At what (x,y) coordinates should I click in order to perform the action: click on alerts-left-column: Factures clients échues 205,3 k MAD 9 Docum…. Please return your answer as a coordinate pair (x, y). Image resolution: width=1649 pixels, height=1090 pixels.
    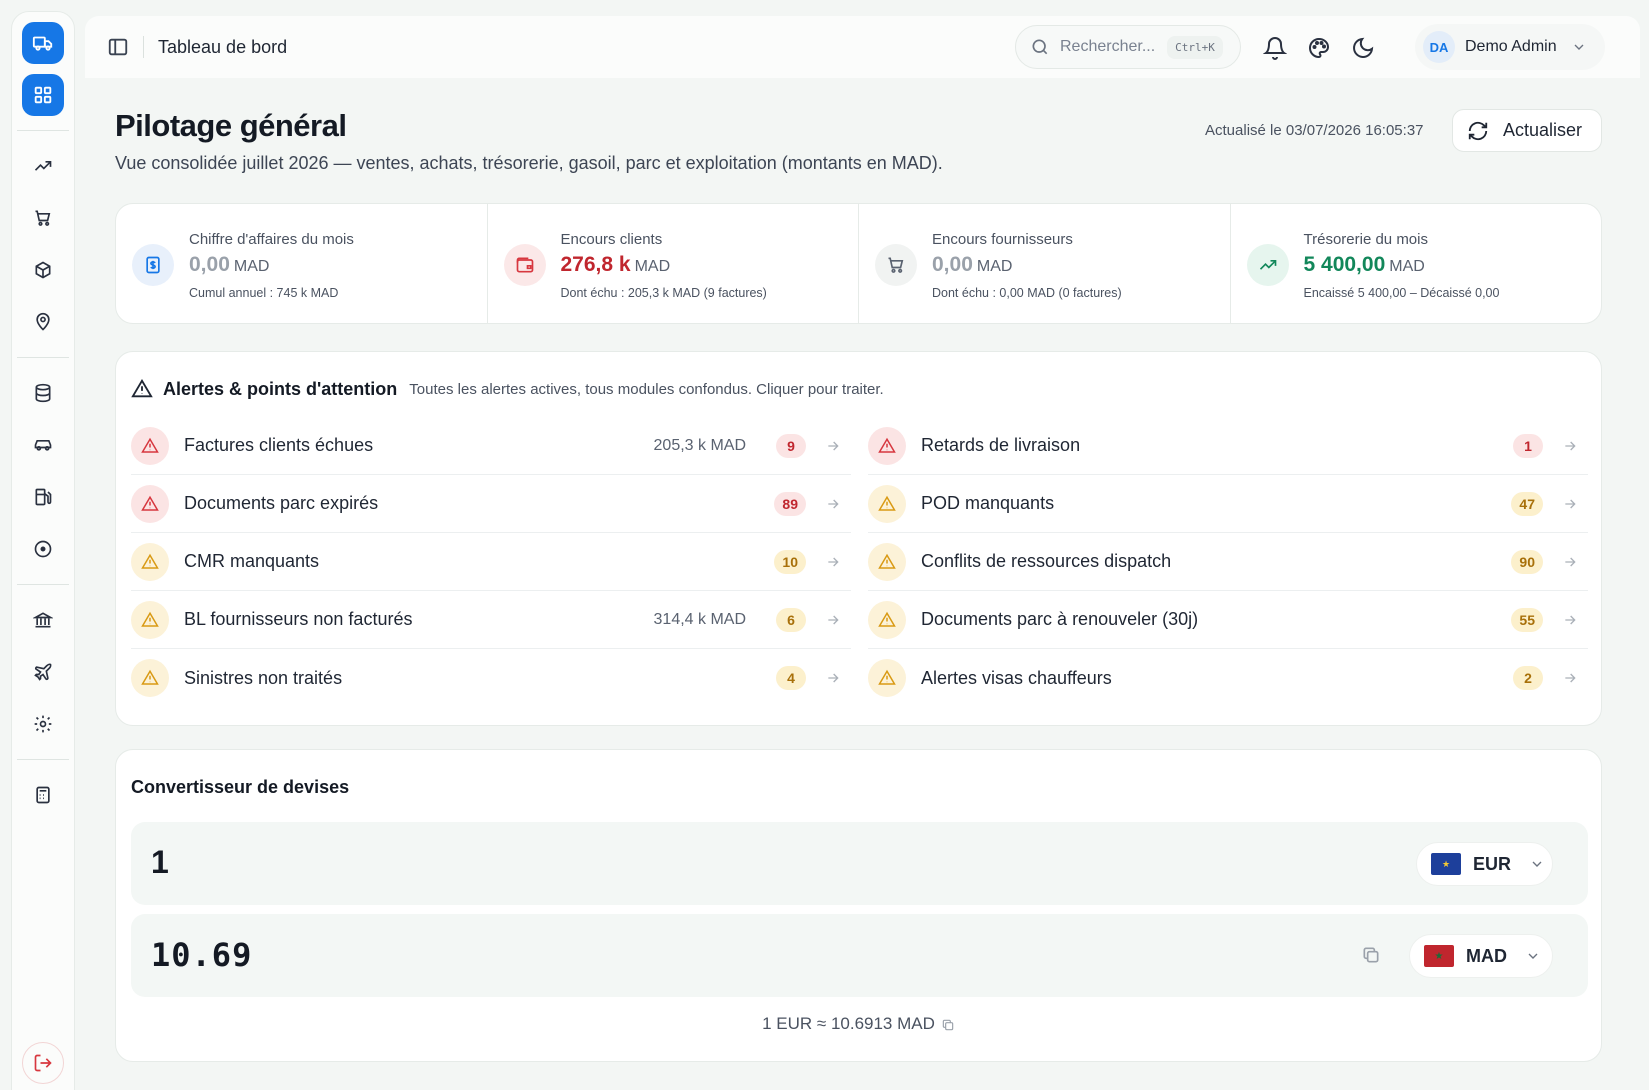
    Looking at the image, I should click on (491, 562).